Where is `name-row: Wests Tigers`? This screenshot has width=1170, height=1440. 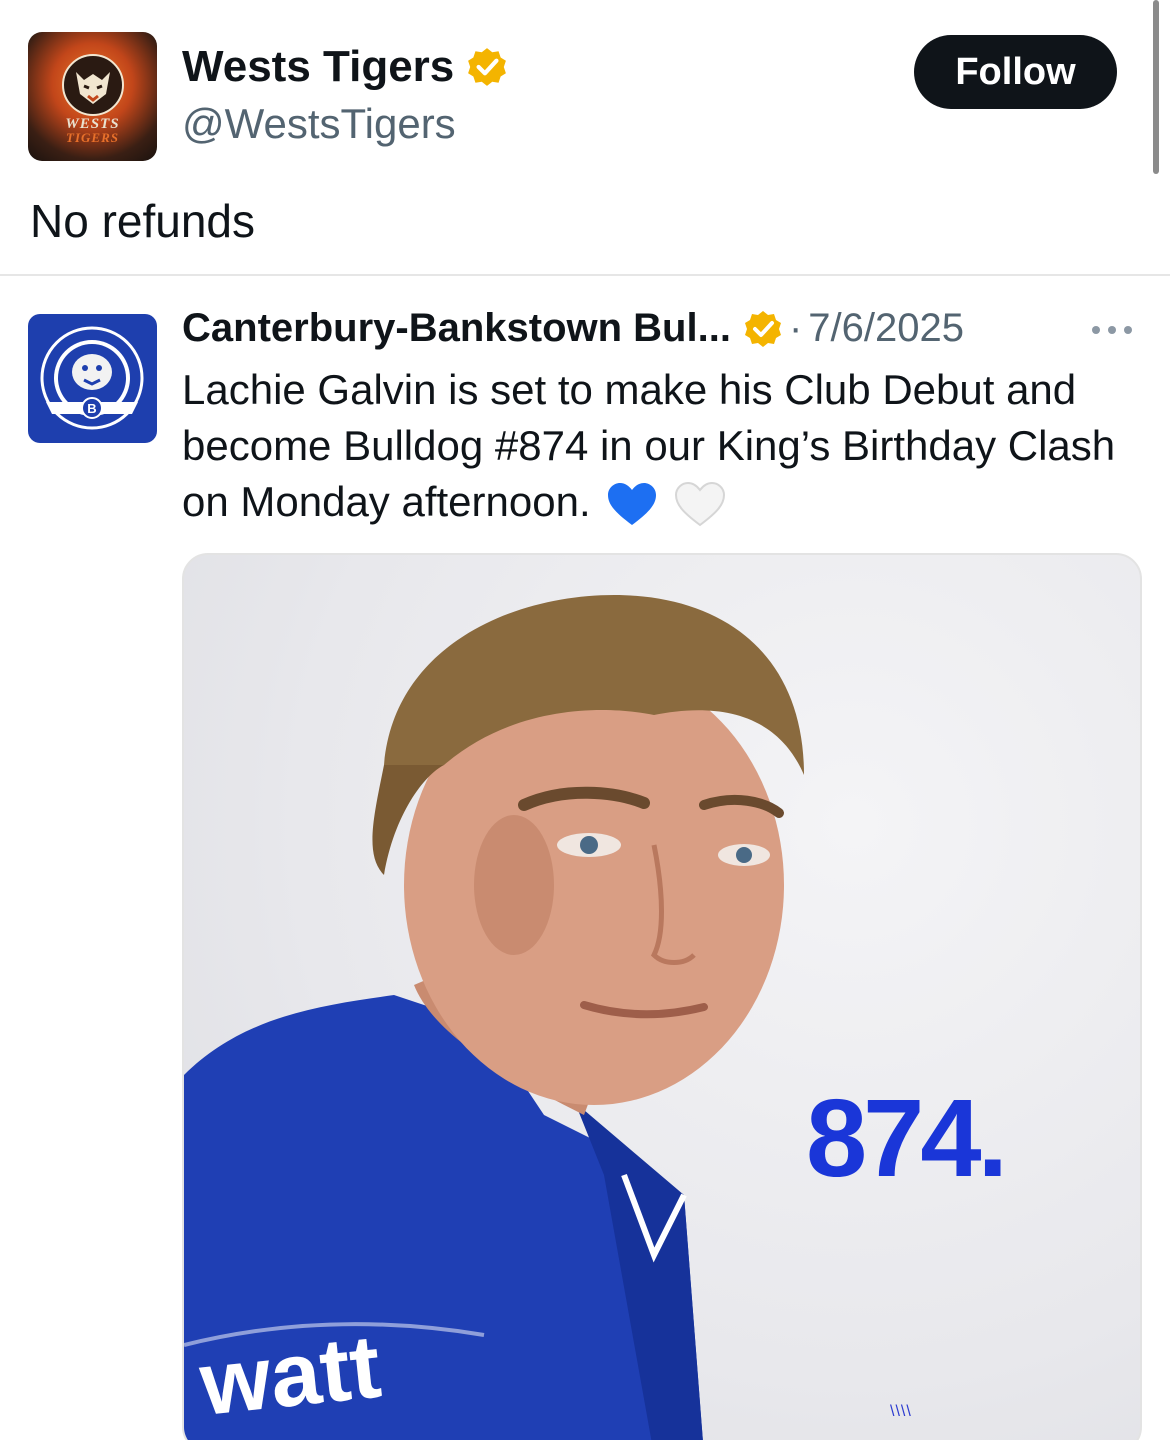 name-row: Wests Tigers is located at coordinates (345, 67).